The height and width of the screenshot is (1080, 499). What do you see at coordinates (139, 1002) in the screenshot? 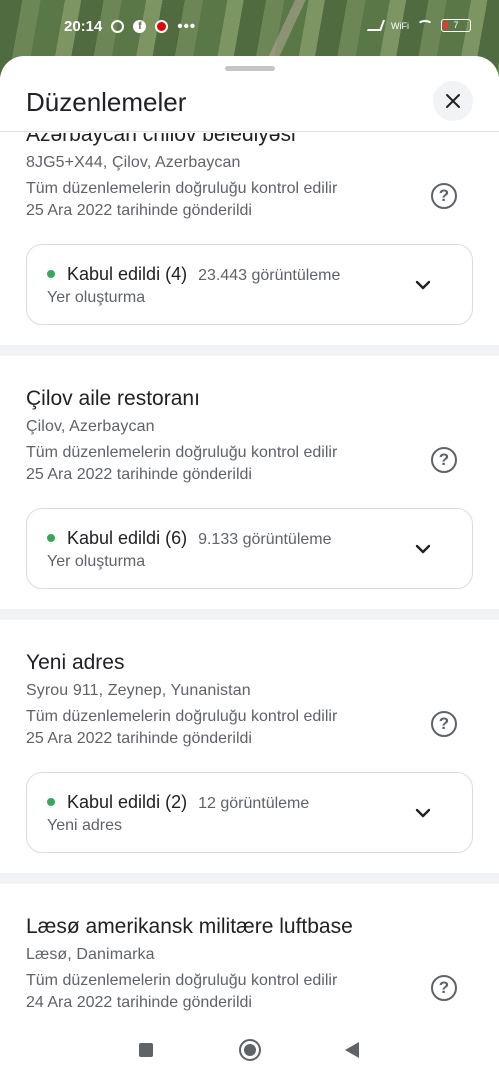
I see `submitted-date: 24 Ara 2022 tarihinde gönderildi` at bounding box center [139, 1002].